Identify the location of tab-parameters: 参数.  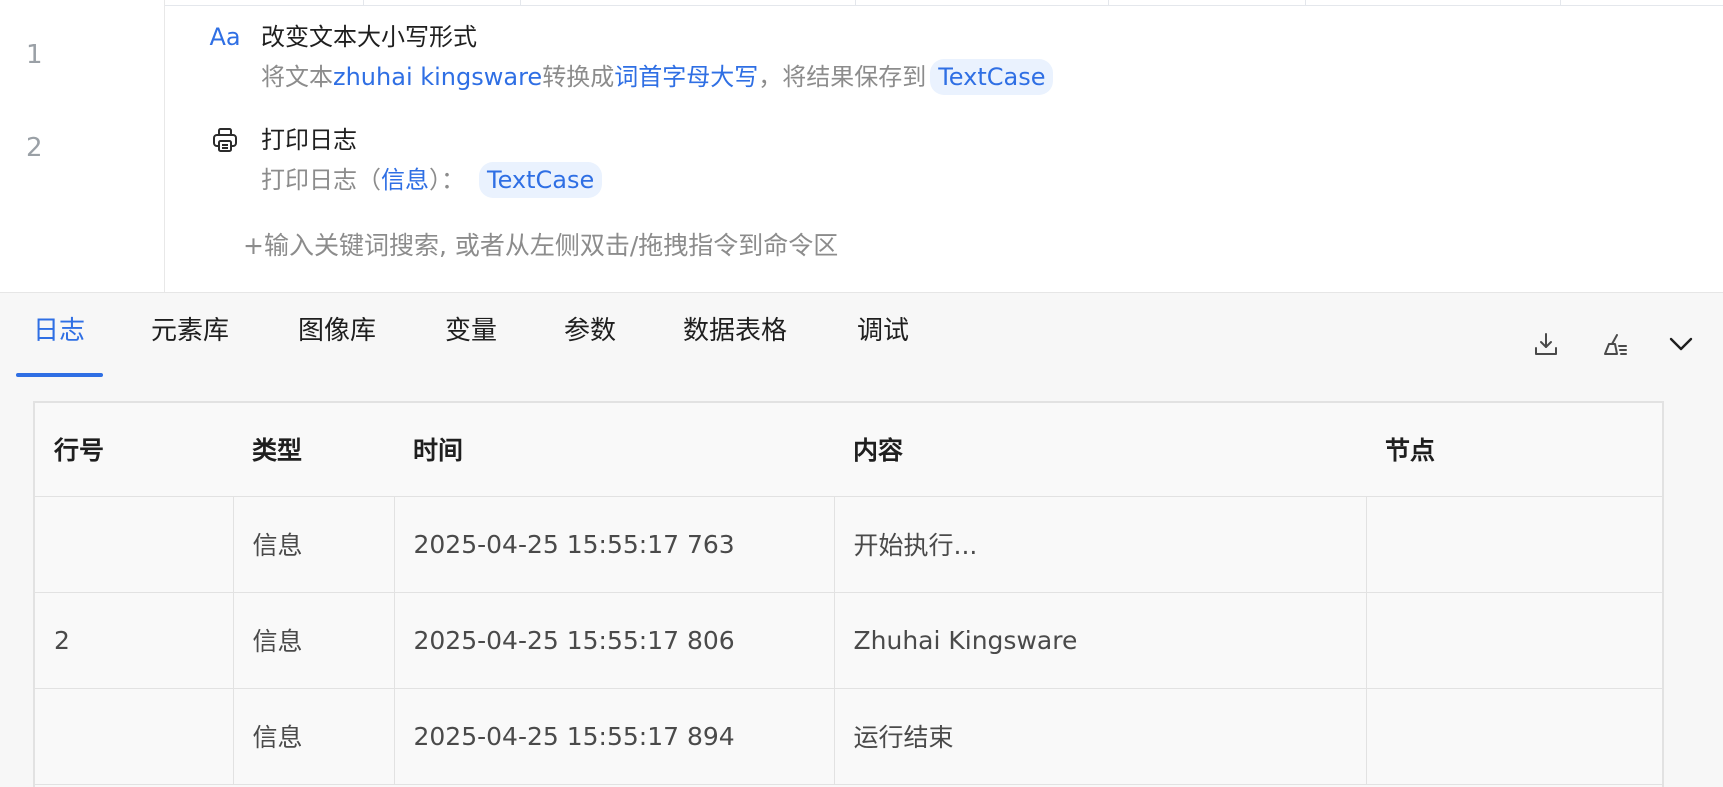
(590, 331).